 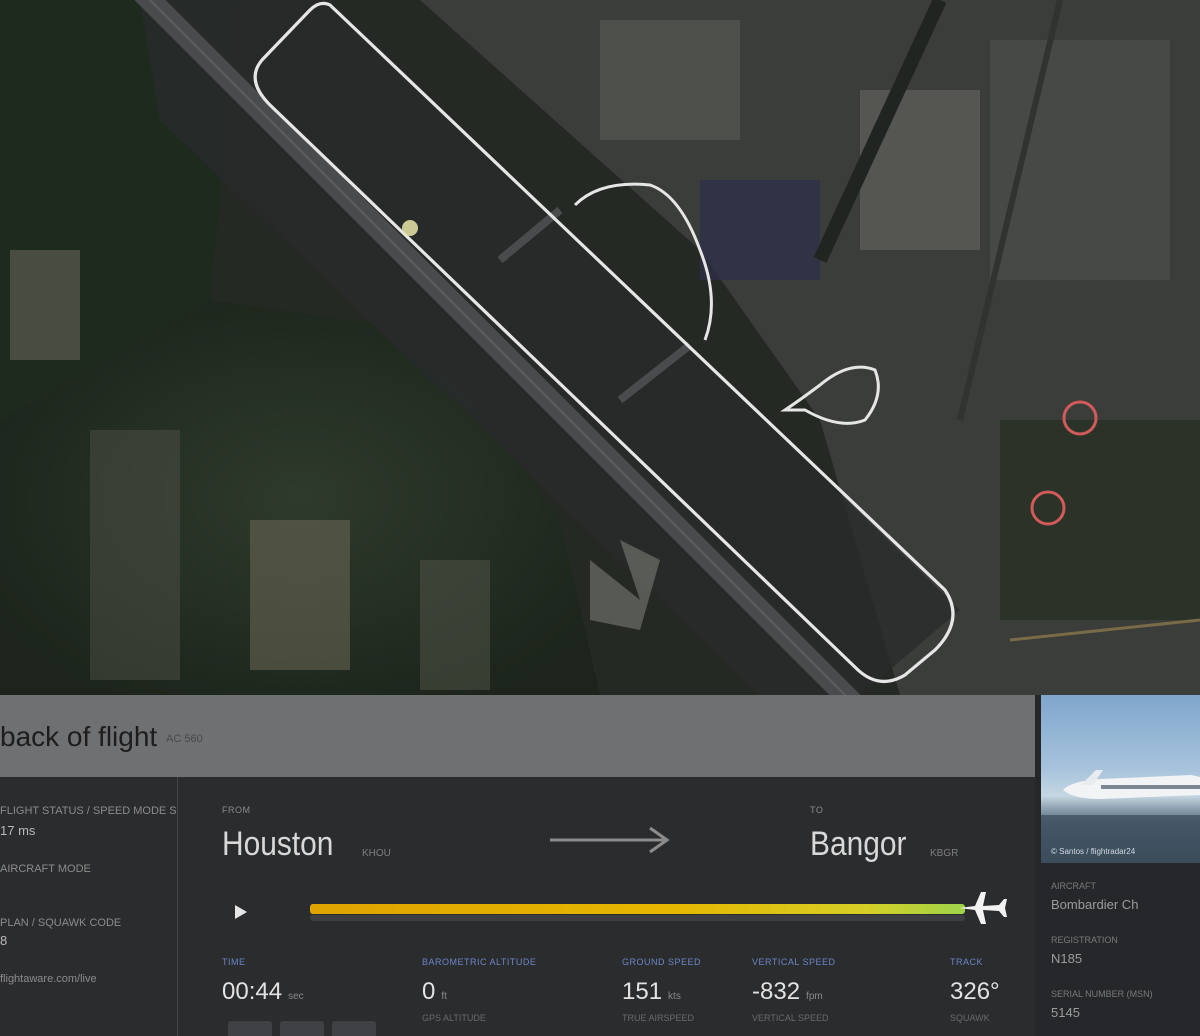 I want to click on speed-sub-label: TRUE AIRSPEED, so click(x=658, y=1018).